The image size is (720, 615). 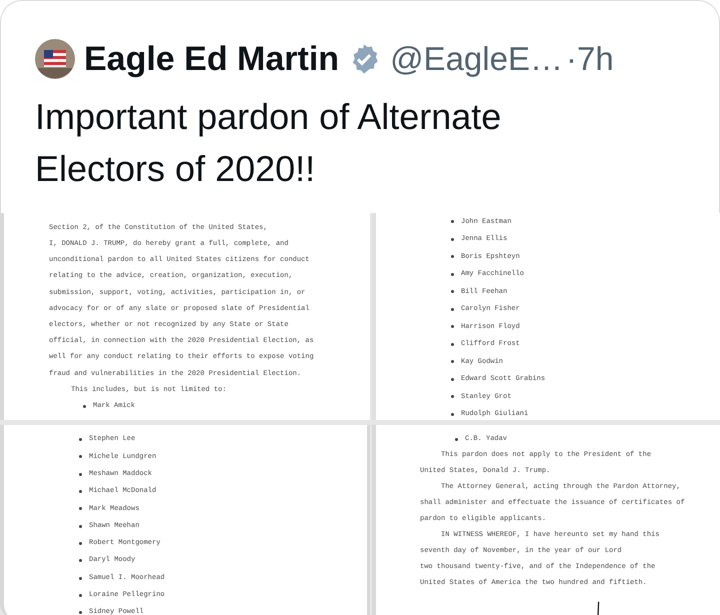 What do you see at coordinates (212, 59) in the screenshot?
I see `author-name: Eagle Ed Martin` at bounding box center [212, 59].